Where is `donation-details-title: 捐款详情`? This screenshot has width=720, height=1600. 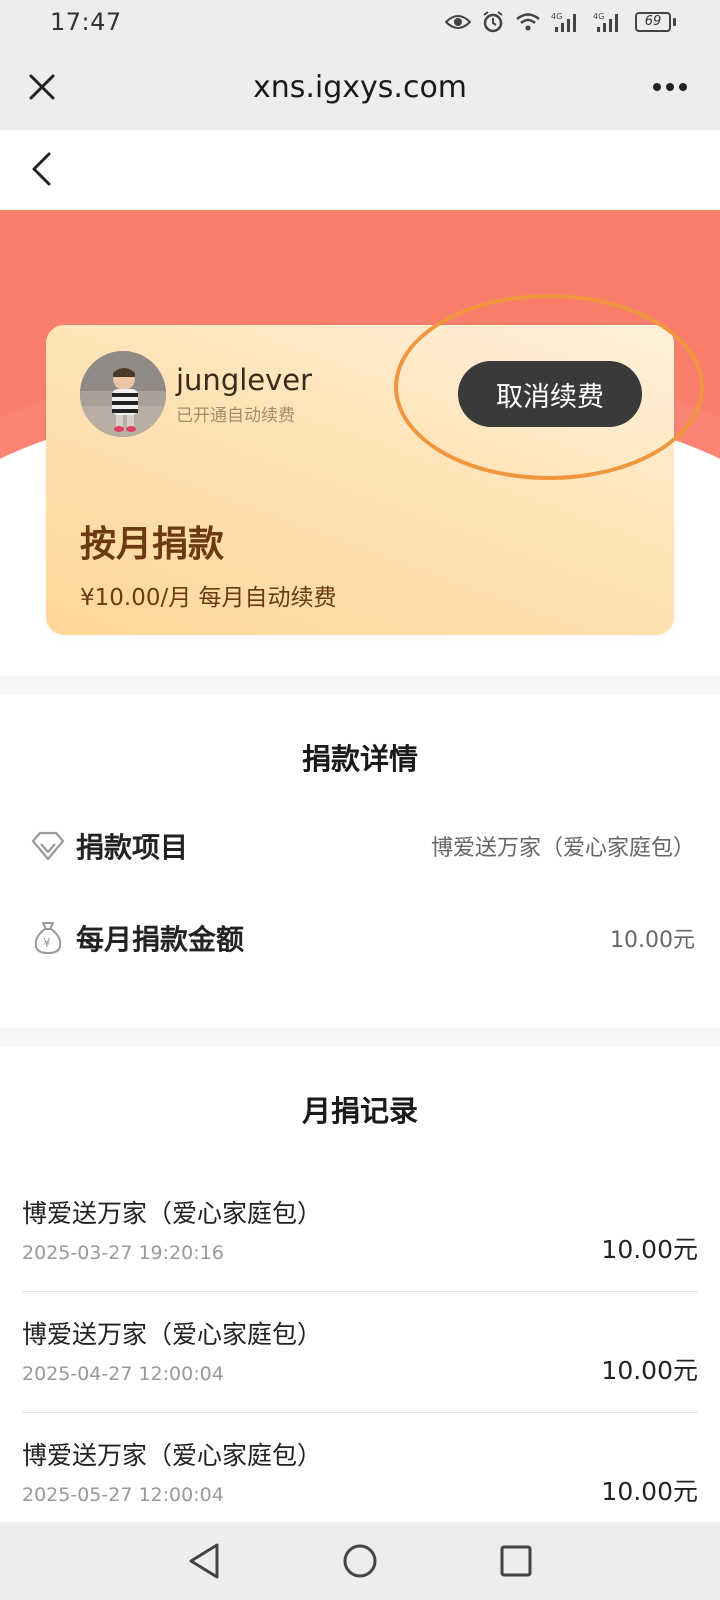 donation-details-title: 捐款详情 is located at coordinates (359, 759).